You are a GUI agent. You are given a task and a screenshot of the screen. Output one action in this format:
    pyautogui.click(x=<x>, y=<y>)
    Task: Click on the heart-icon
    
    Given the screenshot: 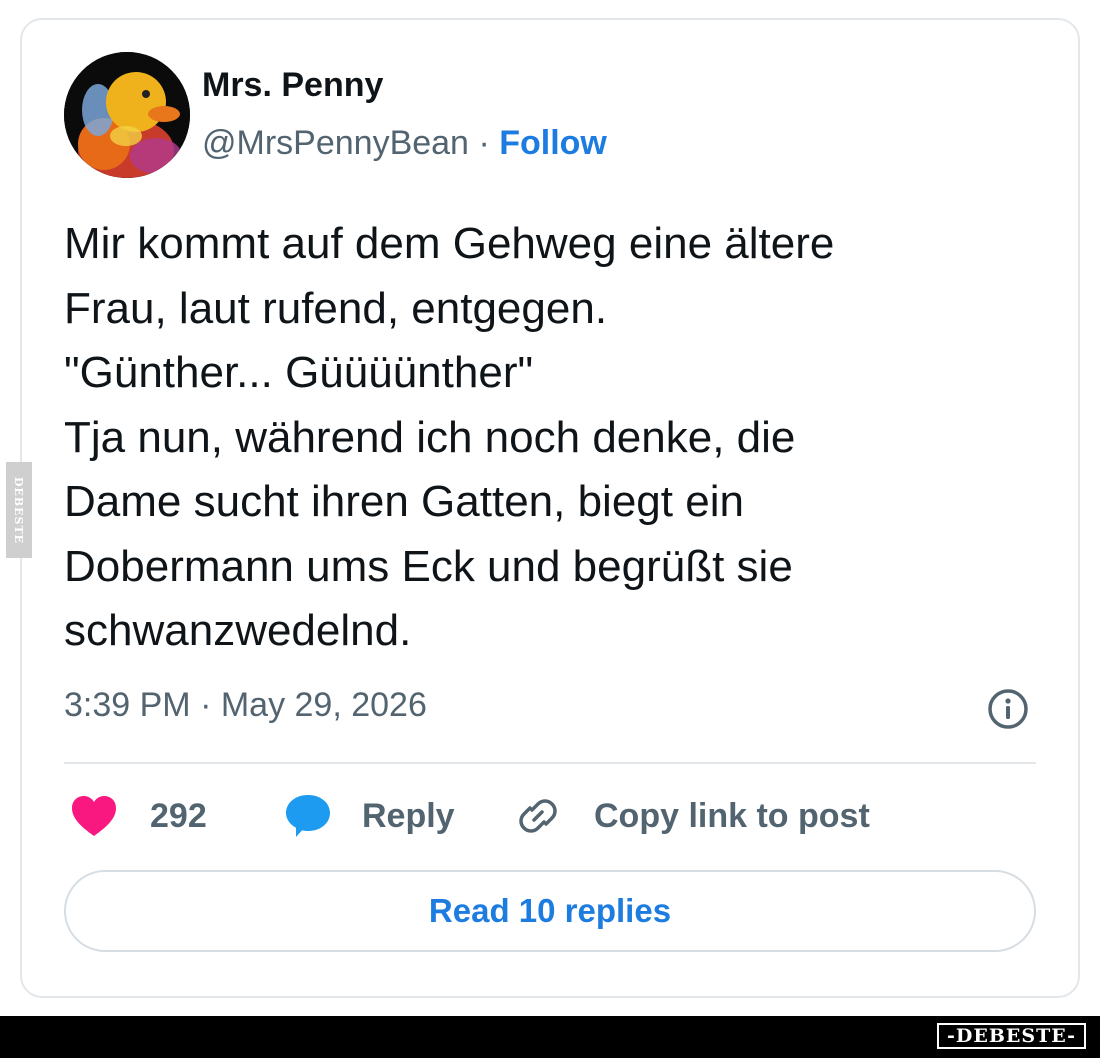 What is the action you would take?
    pyautogui.click(x=94, y=816)
    